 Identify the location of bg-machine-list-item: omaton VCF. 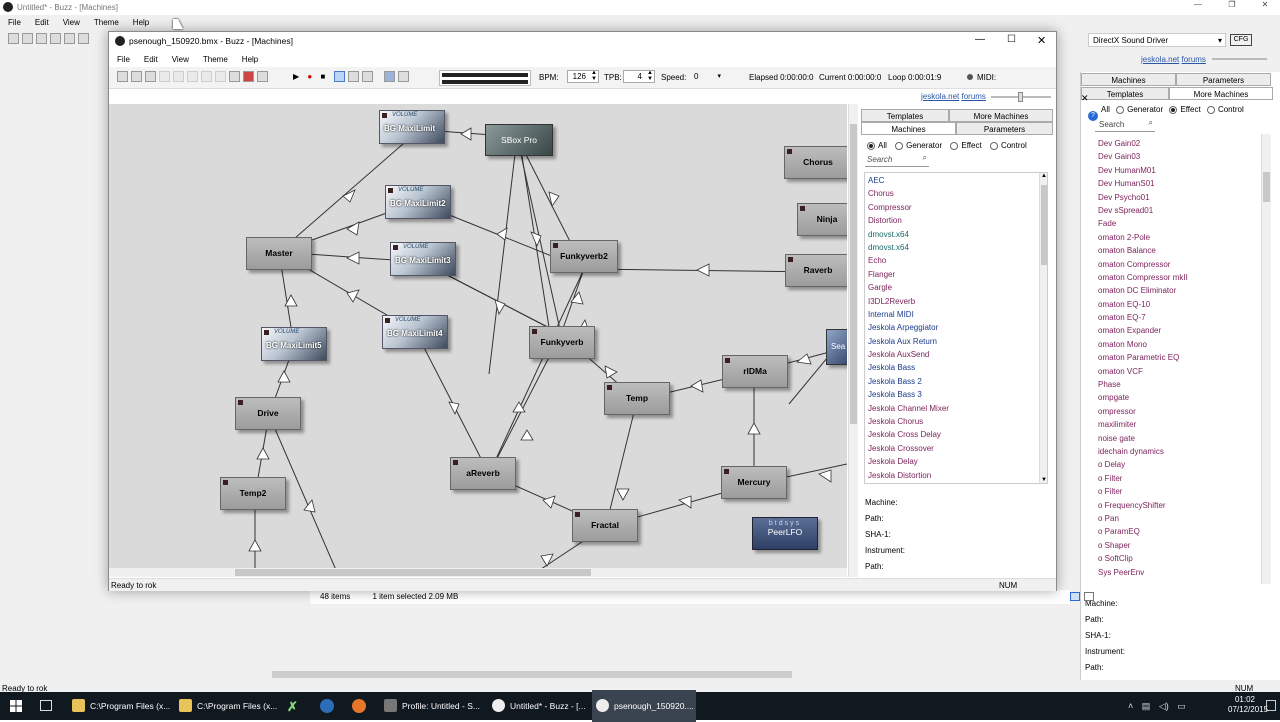
(1180, 371).